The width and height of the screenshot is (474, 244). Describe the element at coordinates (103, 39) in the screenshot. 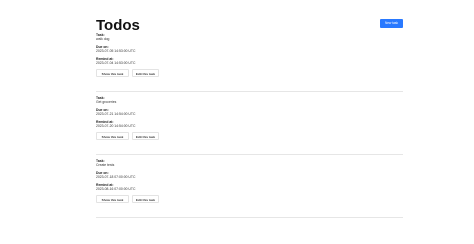

I see `task-name: walk dog` at that location.